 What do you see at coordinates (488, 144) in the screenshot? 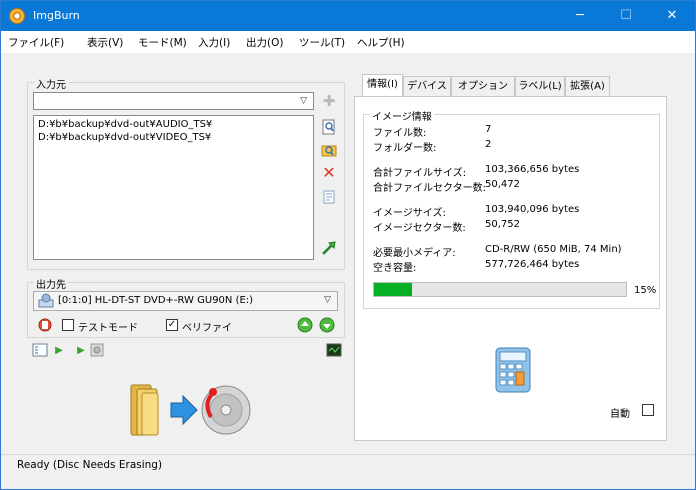
I see `folder-count-value: 2` at bounding box center [488, 144].